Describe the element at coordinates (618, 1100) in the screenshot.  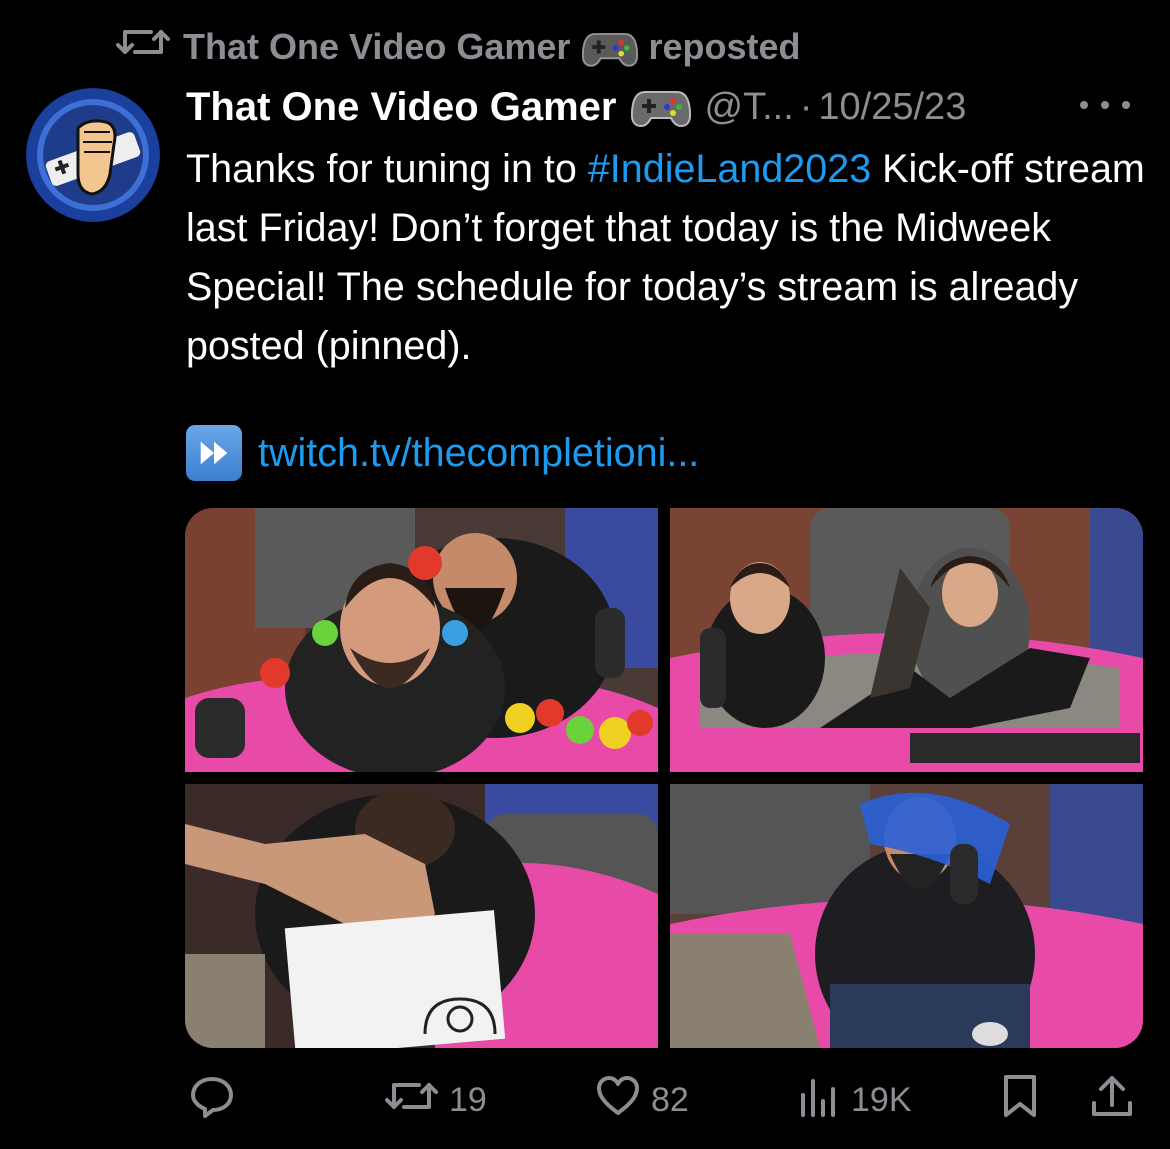
I see `heart-icon` at that location.